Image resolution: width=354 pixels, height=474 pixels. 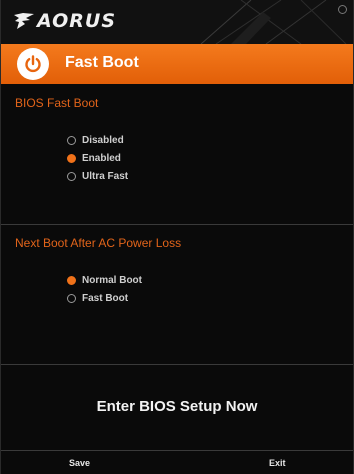 I want to click on exit-button: Exit, so click(x=277, y=463).